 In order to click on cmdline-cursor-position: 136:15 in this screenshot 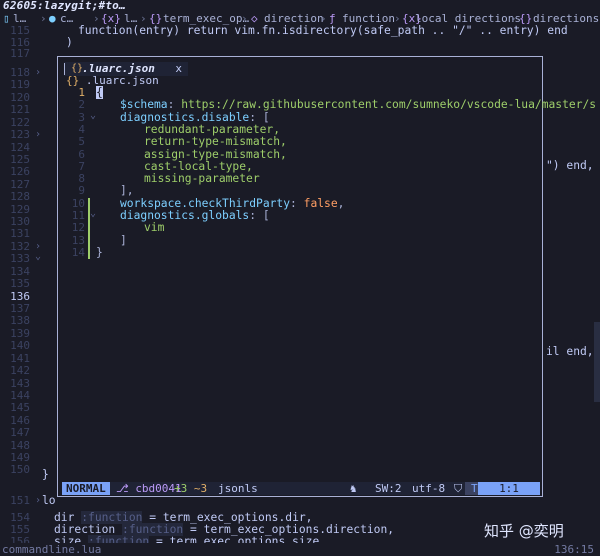, I will do `click(574, 549)`.